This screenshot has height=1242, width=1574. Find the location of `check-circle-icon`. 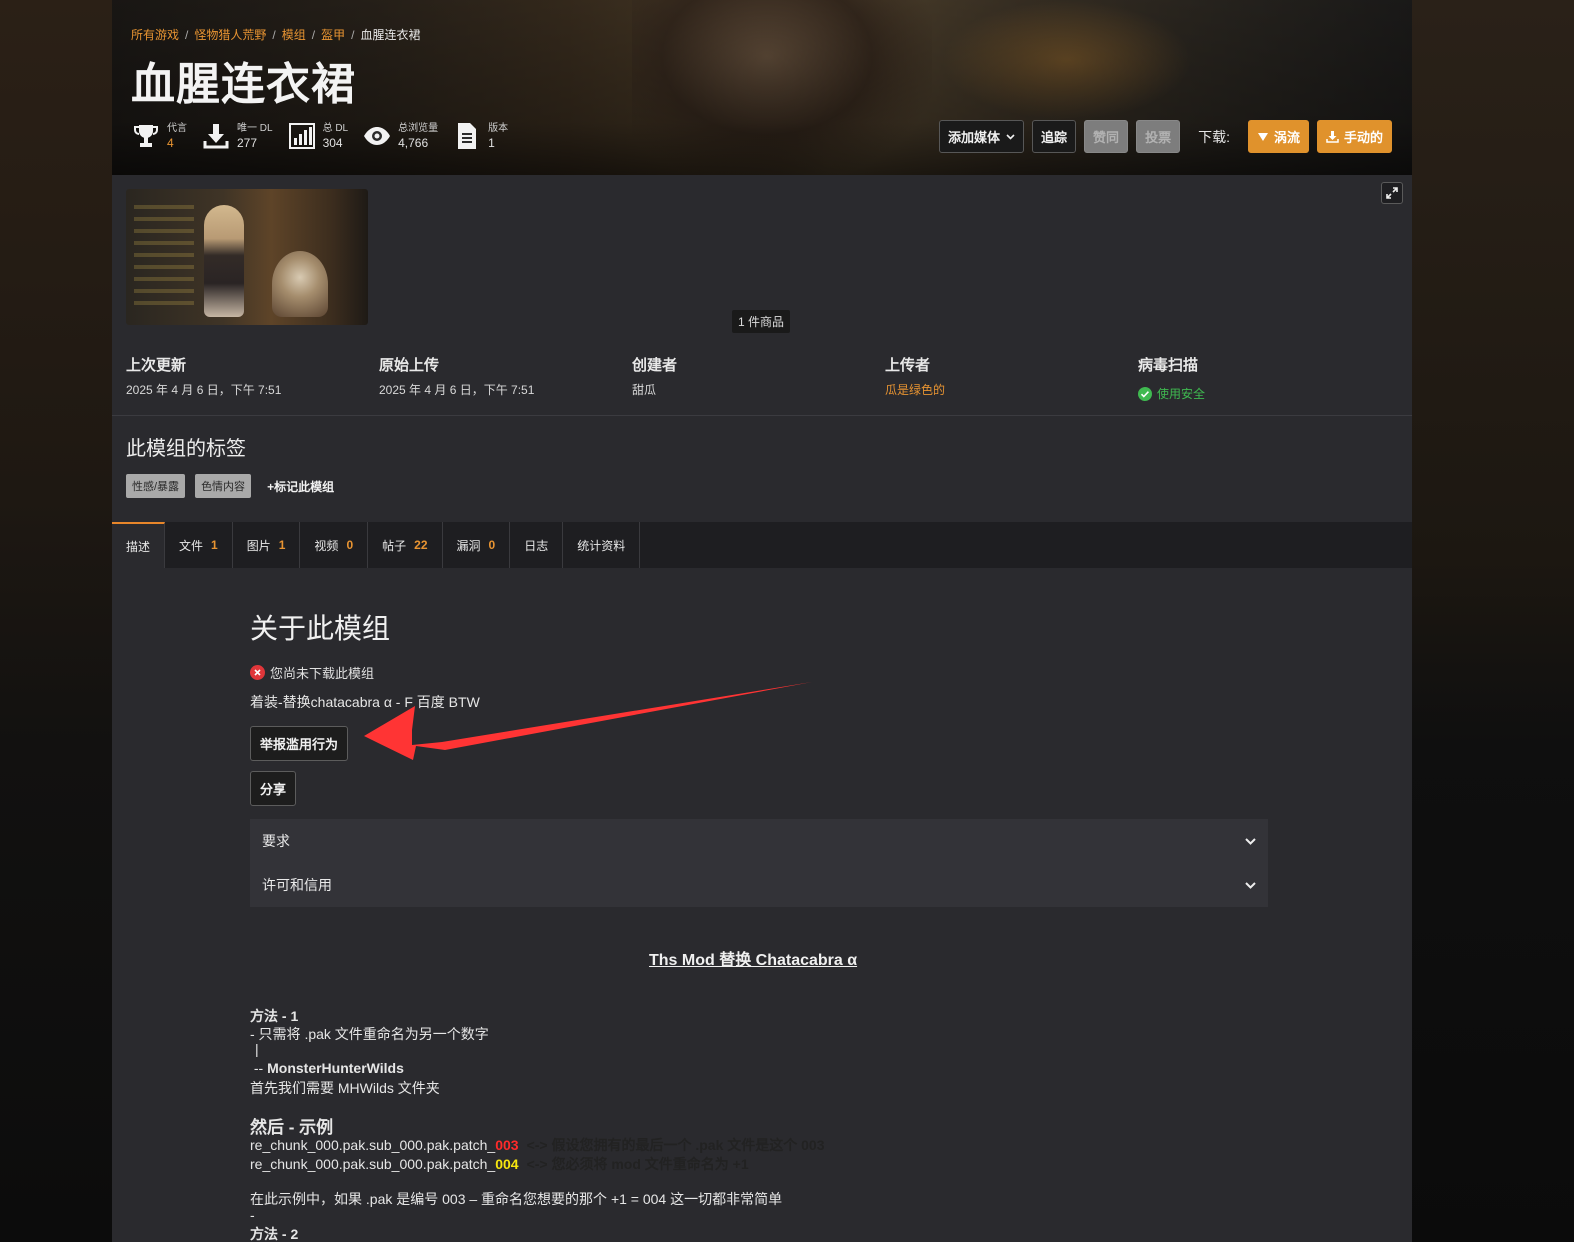

check-circle-icon is located at coordinates (1145, 393).